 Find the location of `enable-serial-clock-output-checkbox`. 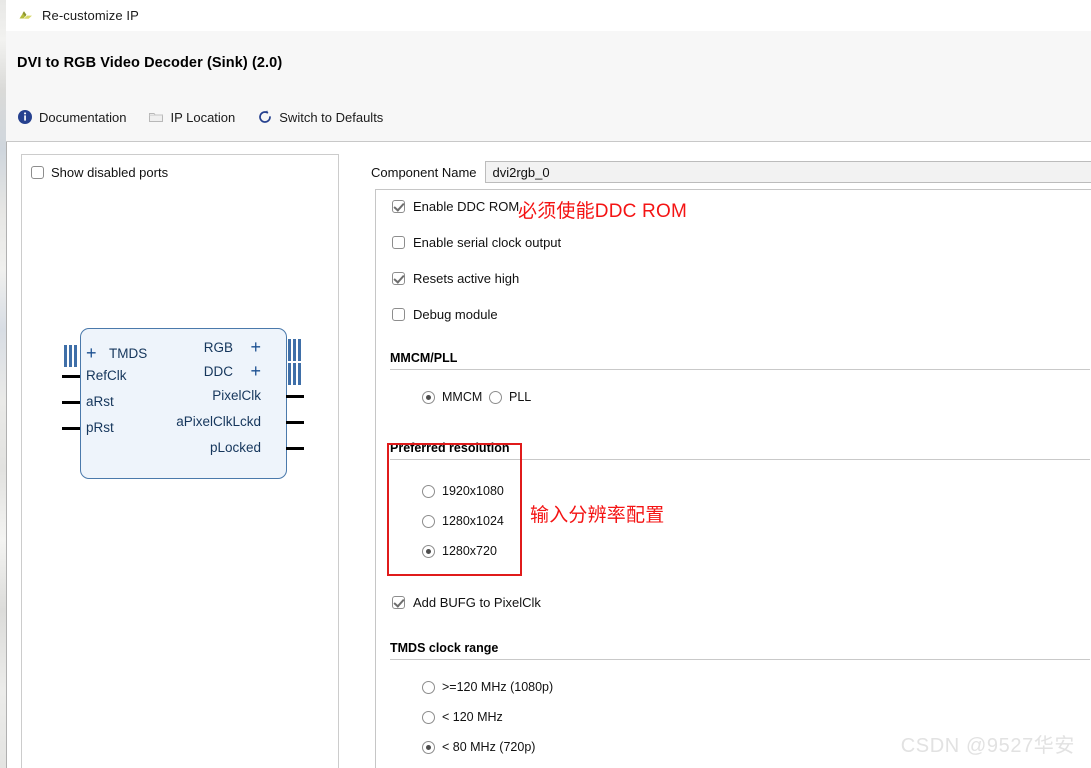

enable-serial-clock-output-checkbox is located at coordinates (398, 242).